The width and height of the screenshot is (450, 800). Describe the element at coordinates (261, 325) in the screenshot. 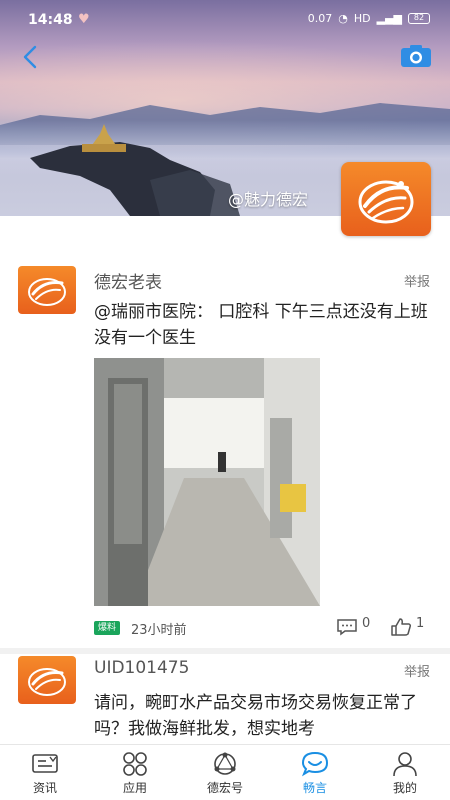

I see `post-text: @瑞丽市医院： 口腔科 下午三点还没有上班 没有一个医生` at that location.